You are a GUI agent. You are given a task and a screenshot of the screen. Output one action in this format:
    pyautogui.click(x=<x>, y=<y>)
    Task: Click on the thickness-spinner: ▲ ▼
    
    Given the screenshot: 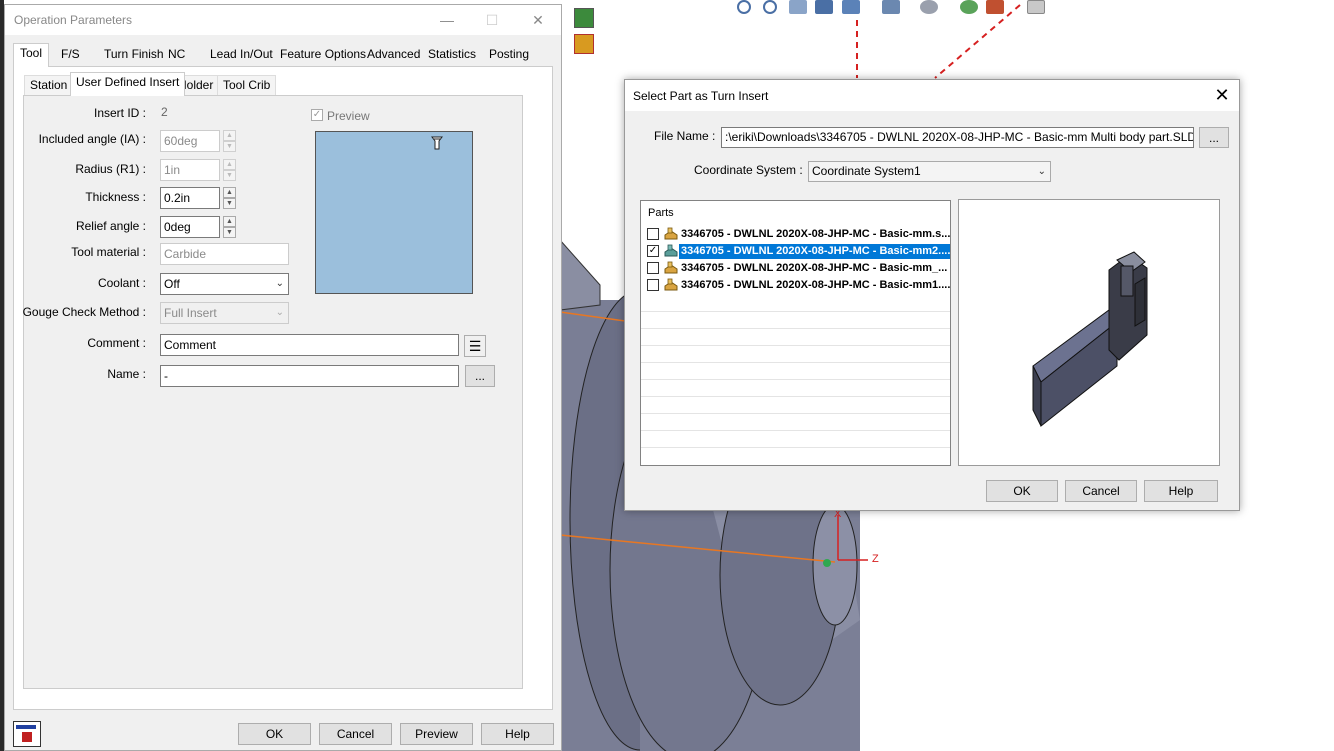 What is the action you would take?
    pyautogui.click(x=229, y=198)
    